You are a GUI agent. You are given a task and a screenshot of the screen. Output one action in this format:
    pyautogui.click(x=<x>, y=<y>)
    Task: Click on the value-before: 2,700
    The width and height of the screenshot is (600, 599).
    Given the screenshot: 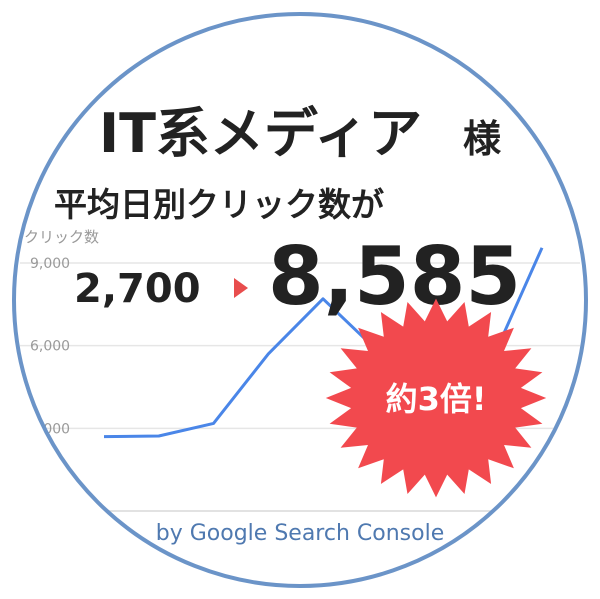 What is the action you would take?
    pyautogui.click(x=137, y=289)
    